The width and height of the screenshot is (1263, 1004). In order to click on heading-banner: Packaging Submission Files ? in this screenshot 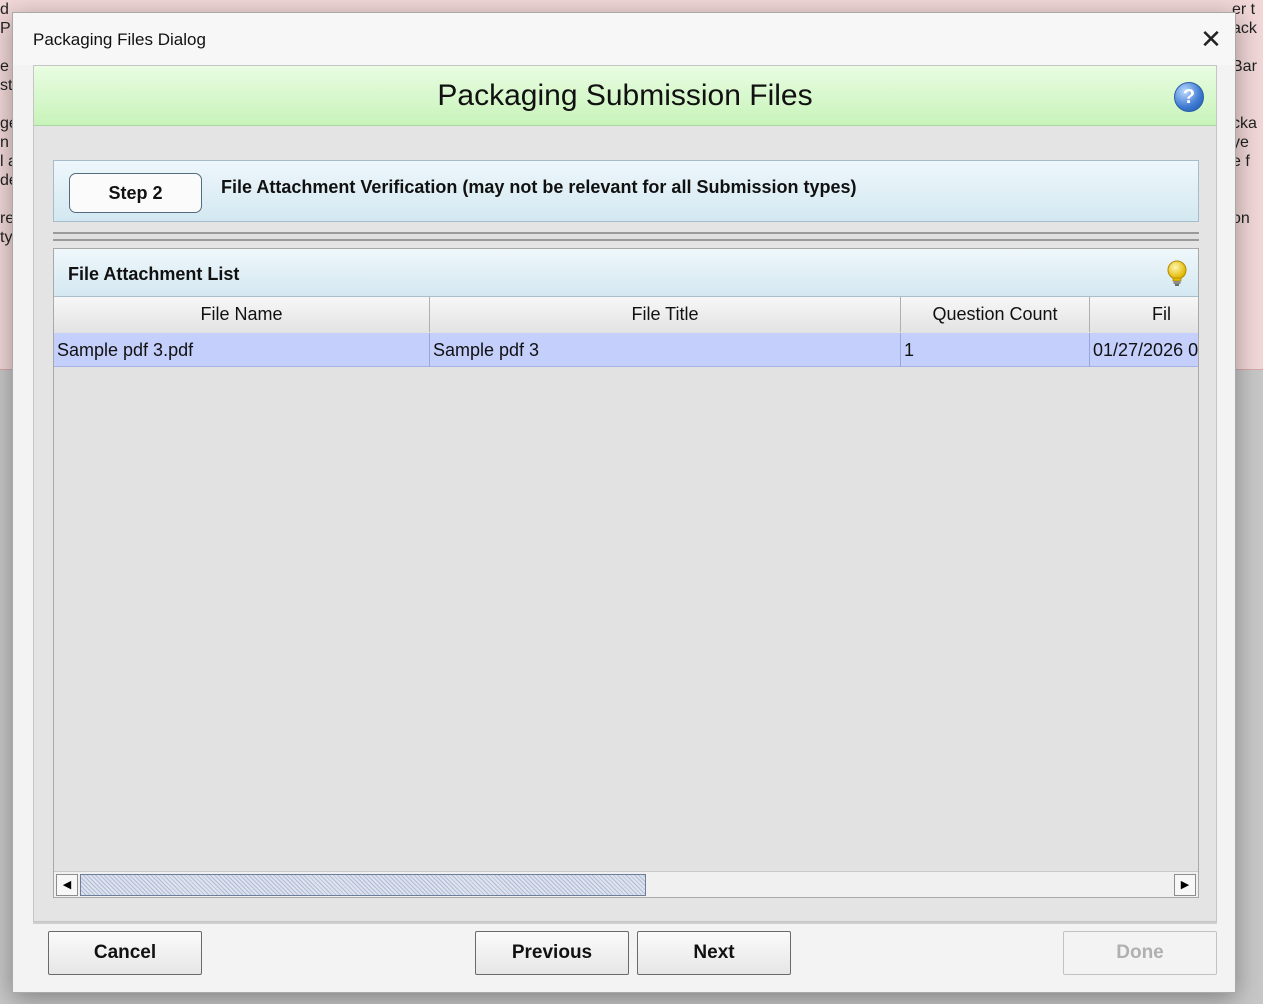, I will do `click(625, 96)`.